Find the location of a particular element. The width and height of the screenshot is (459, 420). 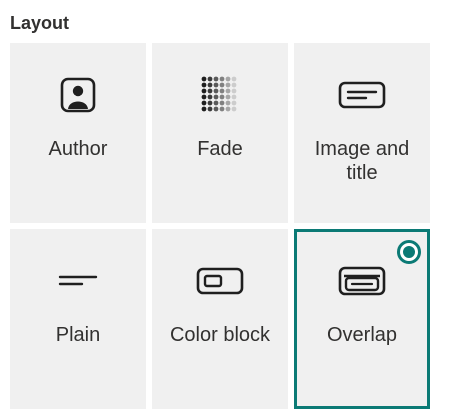

color-block-icon is located at coordinates (220, 281).